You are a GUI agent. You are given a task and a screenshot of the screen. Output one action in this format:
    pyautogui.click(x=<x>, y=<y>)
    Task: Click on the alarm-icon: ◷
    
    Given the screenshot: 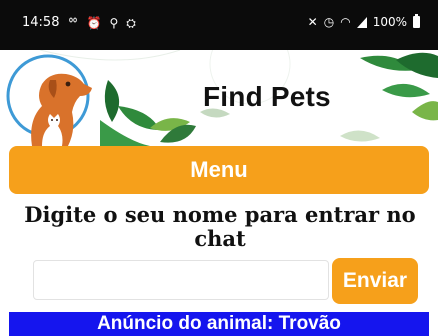 What is the action you would take?
    pyautogui.click(x=329, y=22)
    